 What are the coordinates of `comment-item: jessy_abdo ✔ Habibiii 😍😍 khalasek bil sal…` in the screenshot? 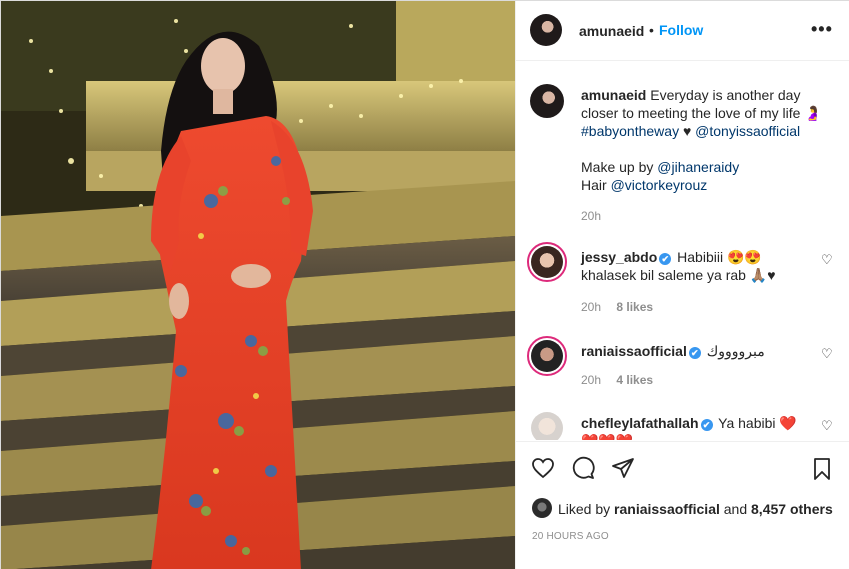 It's located at (682, 278).